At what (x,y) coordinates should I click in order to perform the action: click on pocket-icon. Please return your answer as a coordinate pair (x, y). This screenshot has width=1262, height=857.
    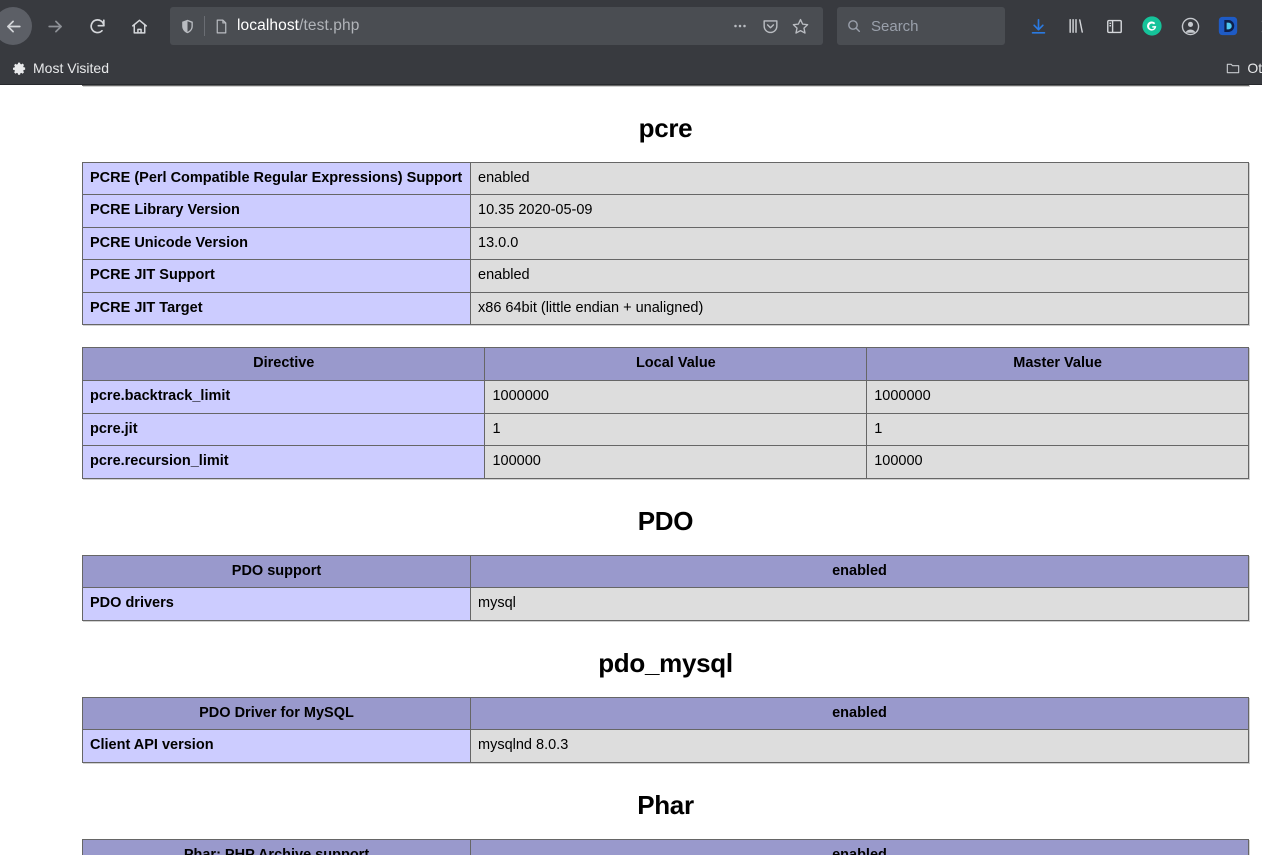
    Looking at the image, I should click on (770, 26).